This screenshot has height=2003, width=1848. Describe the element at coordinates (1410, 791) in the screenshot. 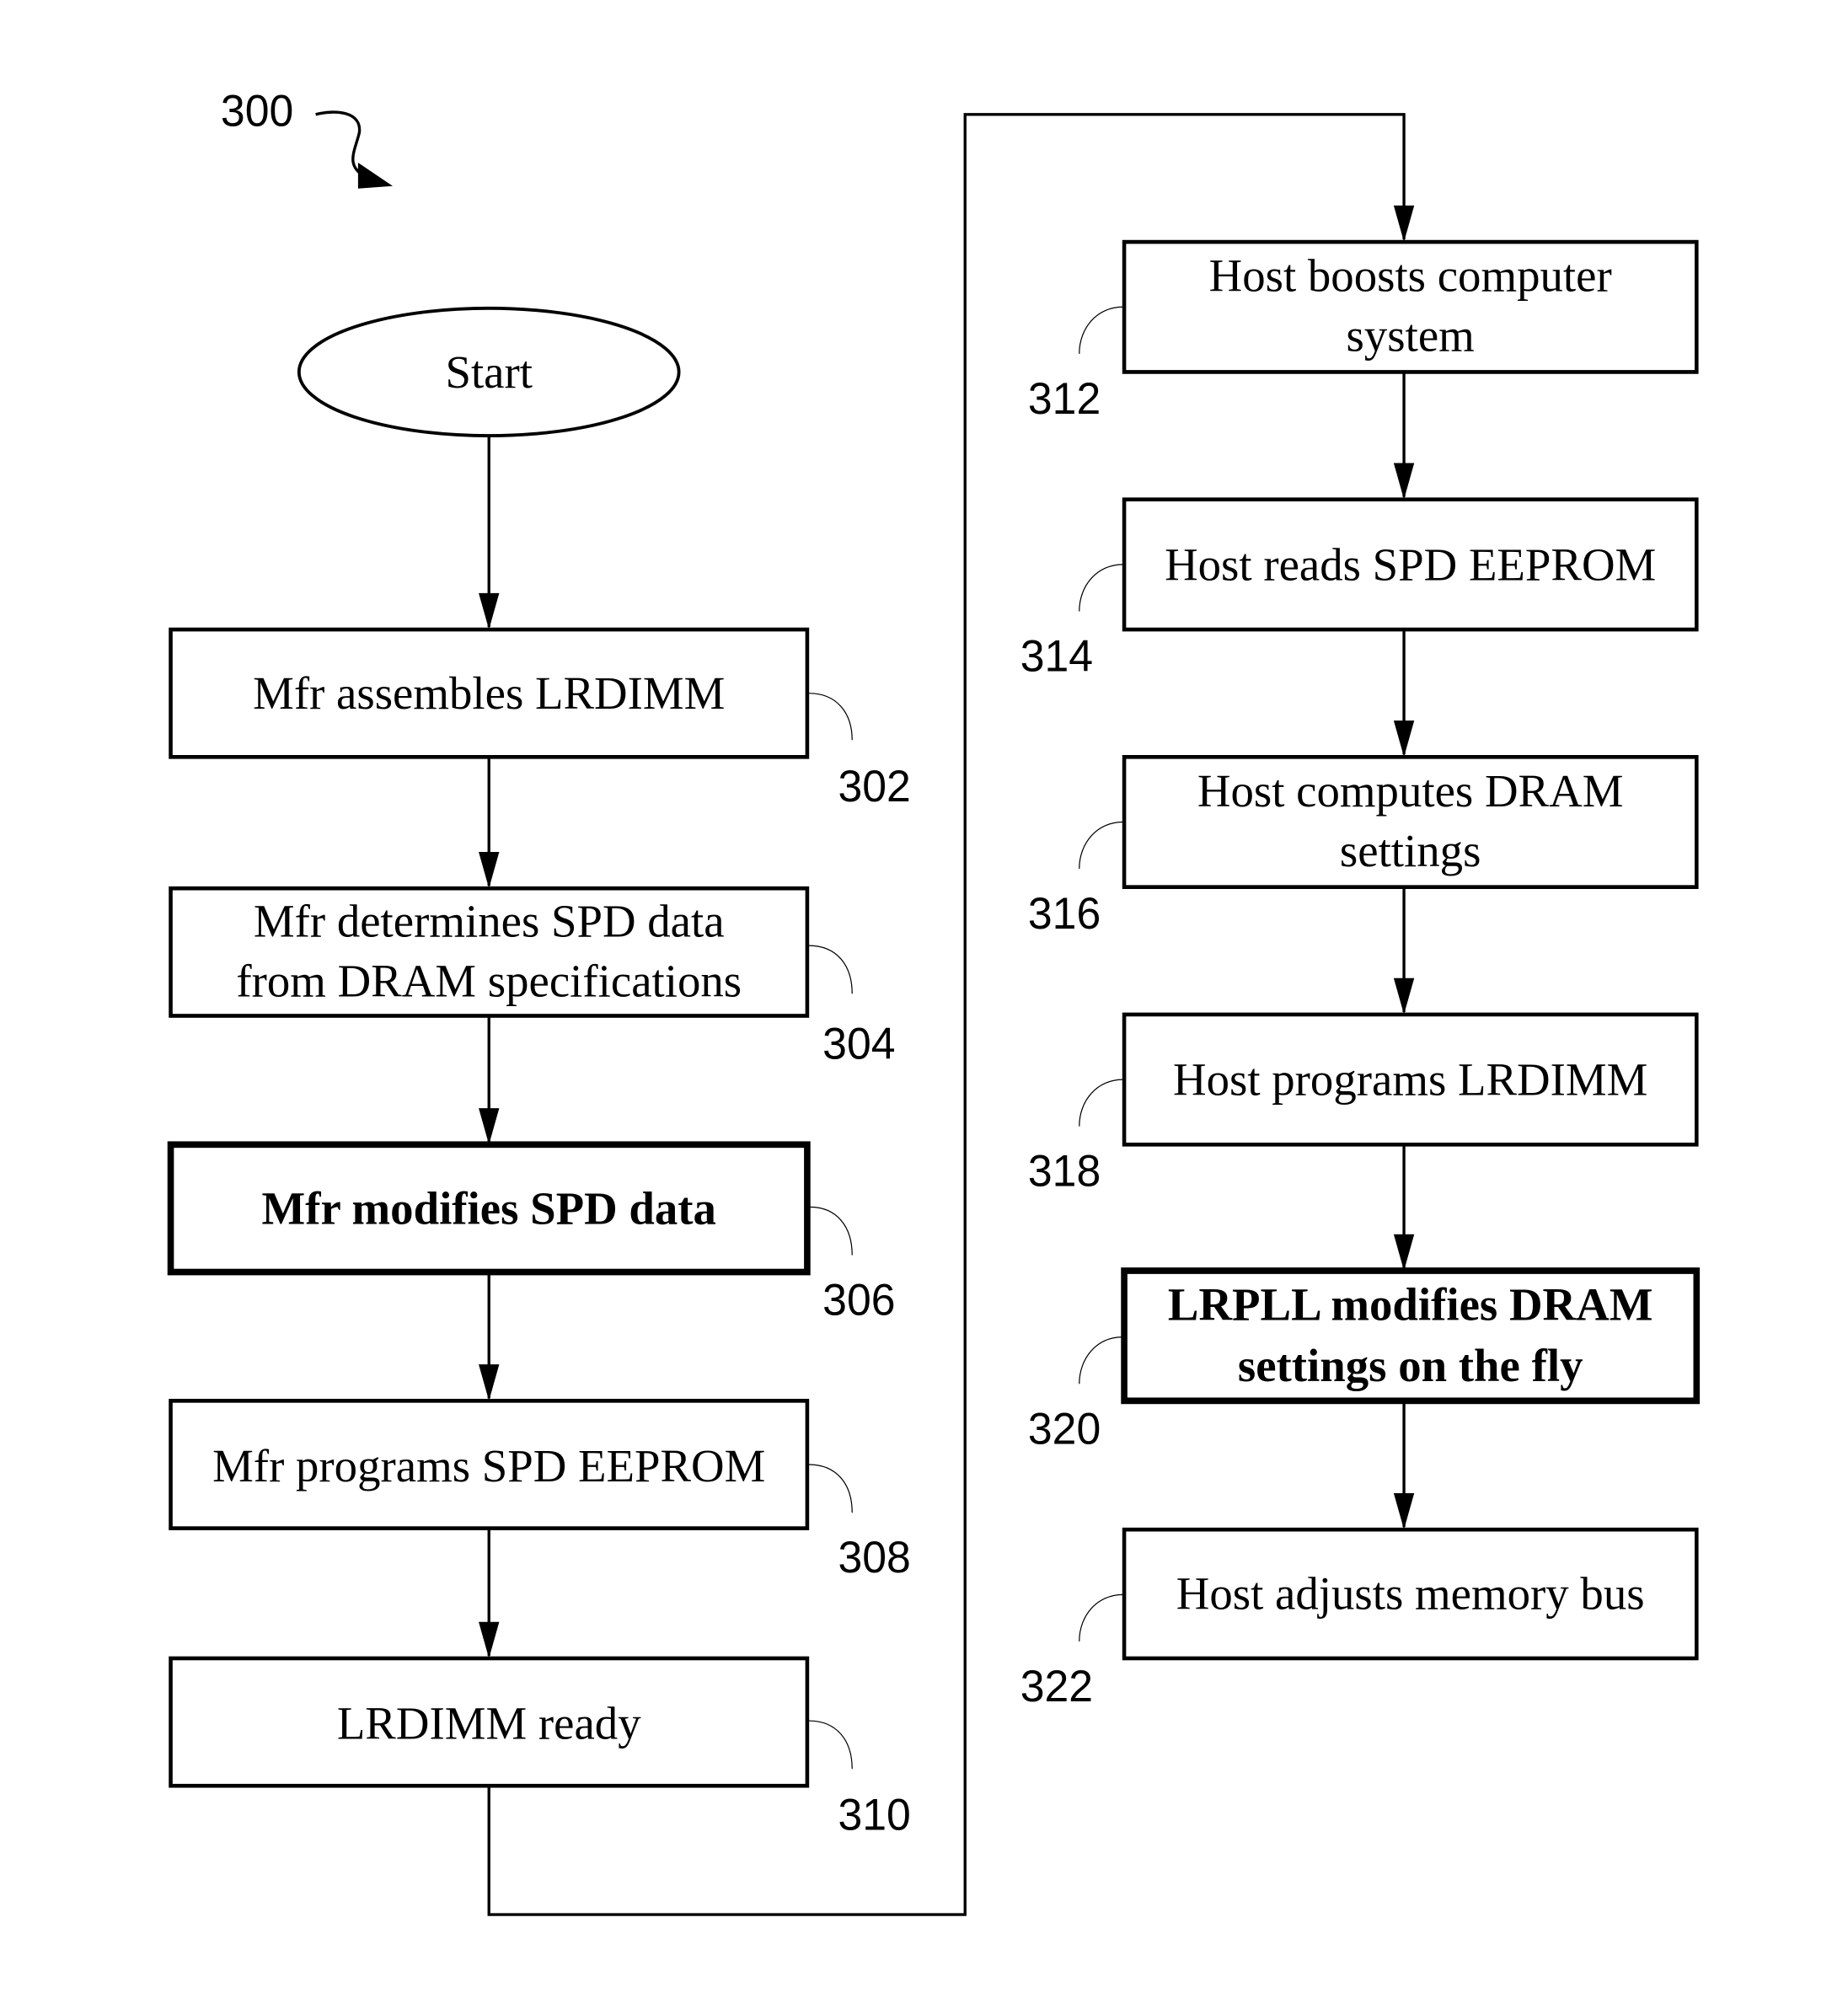

I see `step-label-line-1: Host computes DRAM` at that location.